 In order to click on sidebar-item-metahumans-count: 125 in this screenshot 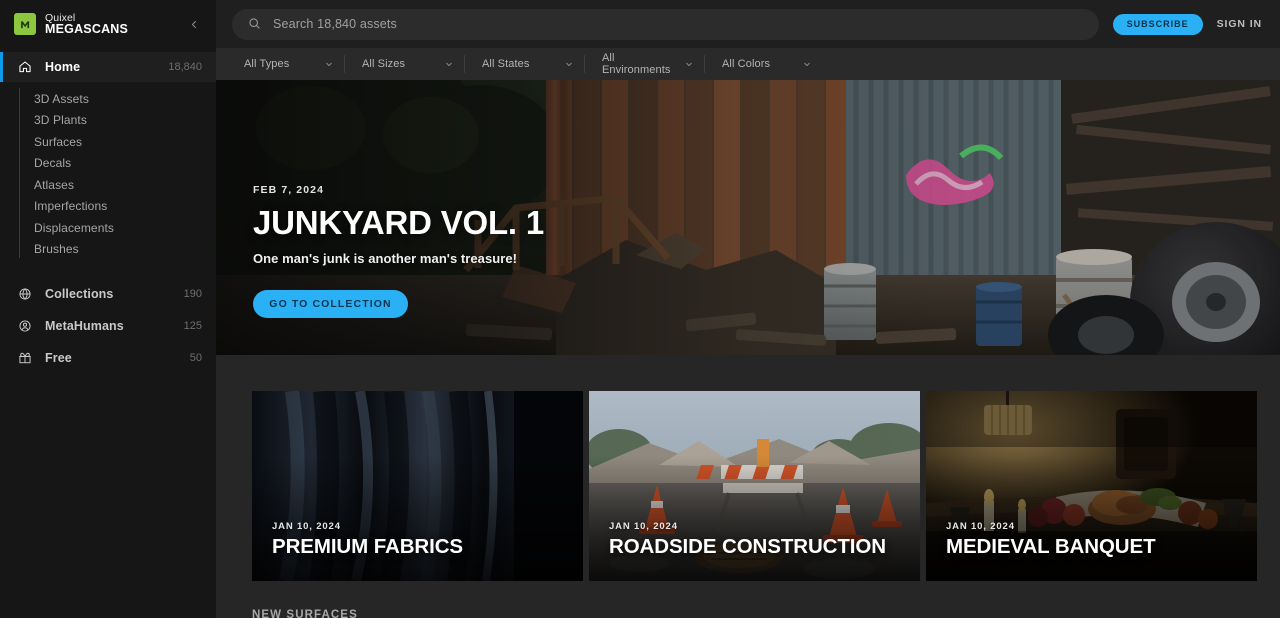, I will do `click(192, 326)`.